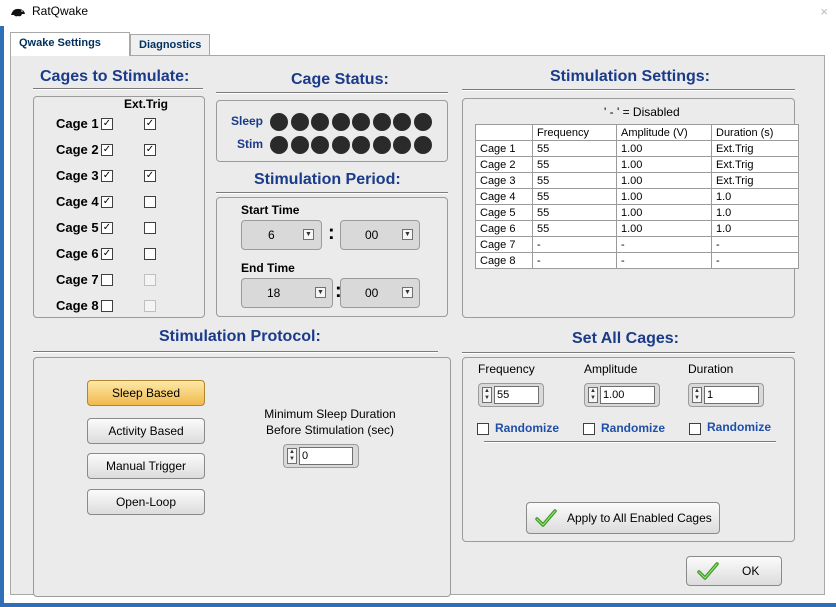 The image size is (836, 607). Describe the element at coordinates (170, 45) in the screenshot. I see `tab-diagnostics: Diagnostics` at that location.